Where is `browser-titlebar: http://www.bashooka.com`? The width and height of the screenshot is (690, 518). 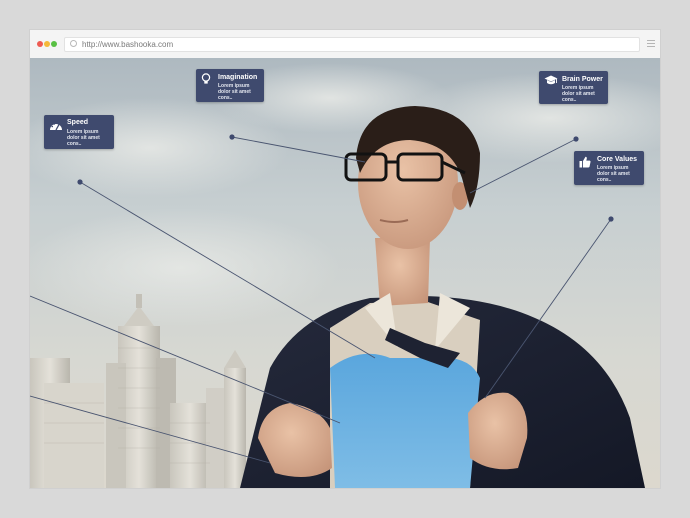 browser-titlebar: http://www.bashooka.com is located at coordinates (345, 44).